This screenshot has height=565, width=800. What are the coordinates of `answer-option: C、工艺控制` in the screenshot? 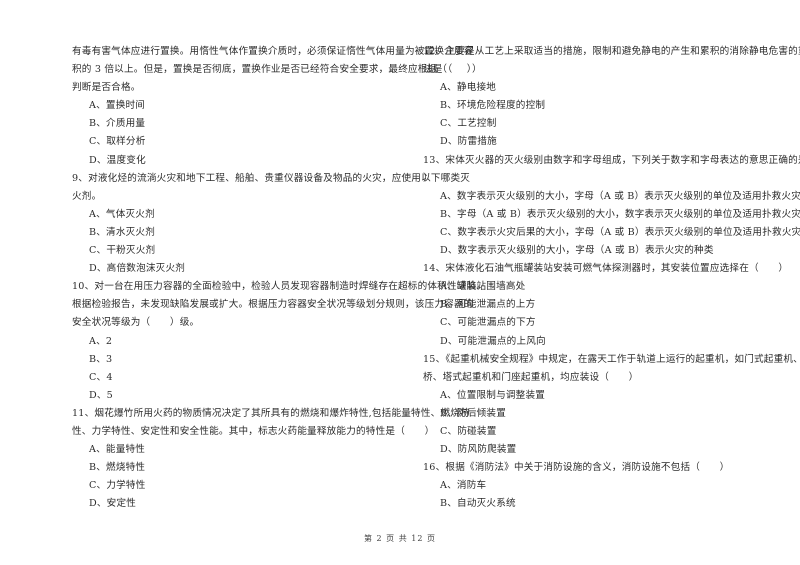 It's located at (468, 124).